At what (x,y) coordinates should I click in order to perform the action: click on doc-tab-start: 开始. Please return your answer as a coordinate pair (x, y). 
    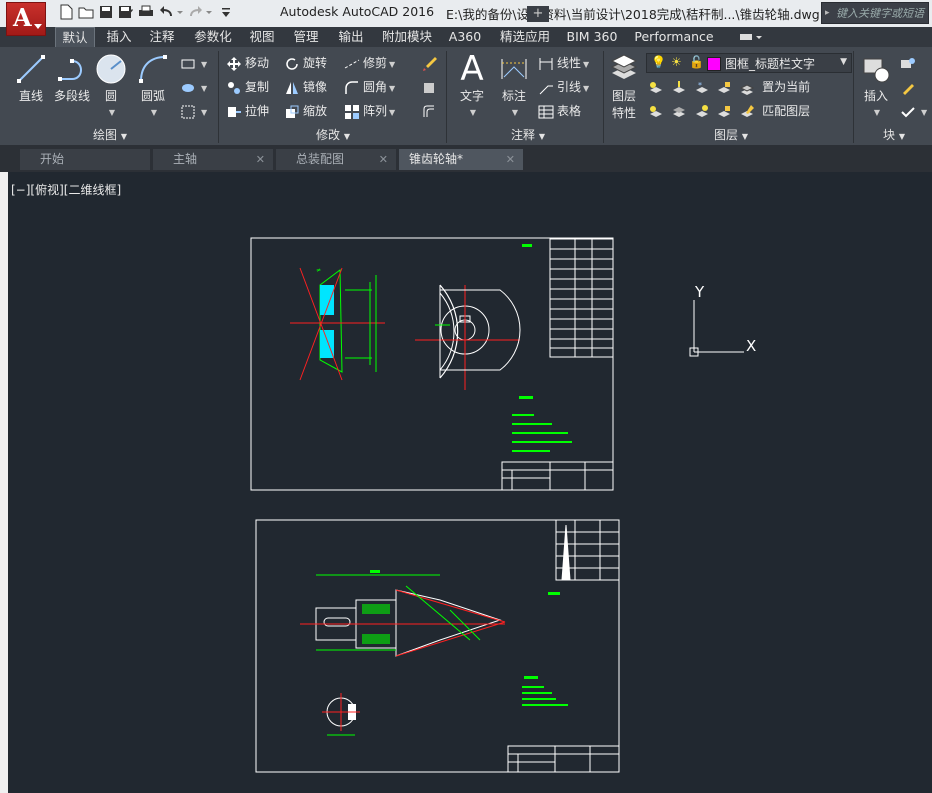
    Looking at the image, I should click on (85, 159).